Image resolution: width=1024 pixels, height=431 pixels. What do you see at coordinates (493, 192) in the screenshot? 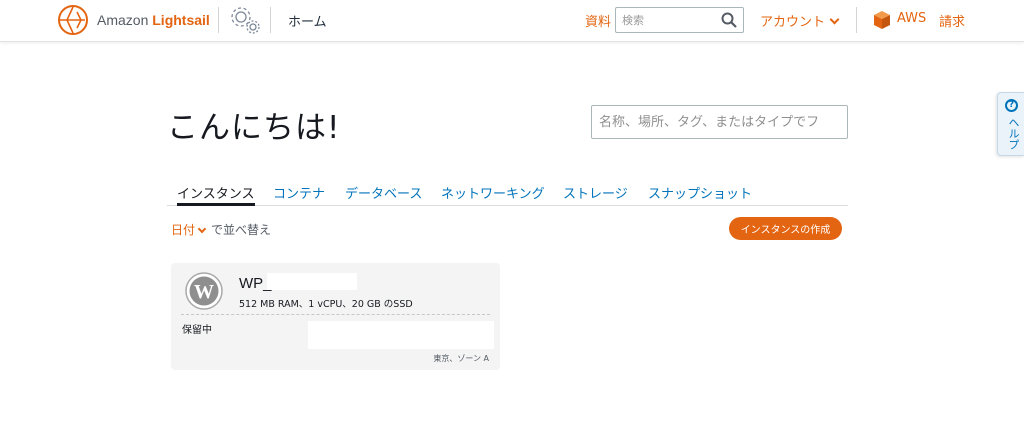
I see `tab-networking: ネットワーキング` at bounding box center [493, 192].